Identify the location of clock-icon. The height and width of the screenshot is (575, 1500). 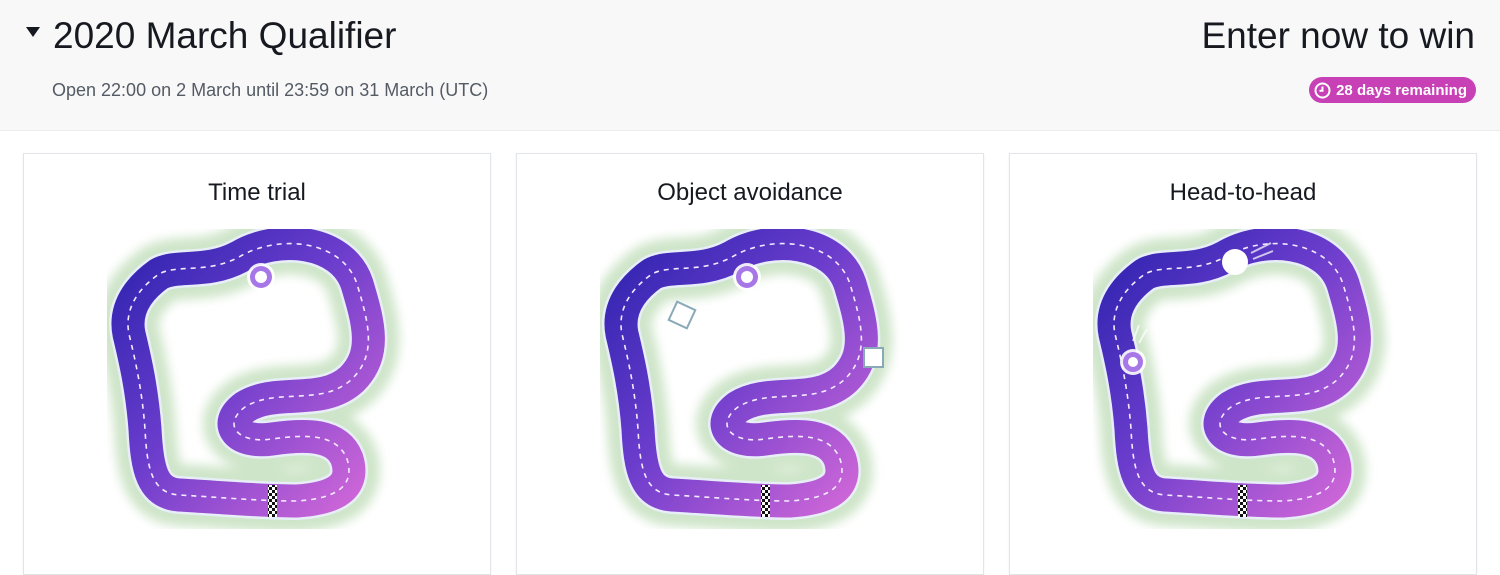
(1322, 90).